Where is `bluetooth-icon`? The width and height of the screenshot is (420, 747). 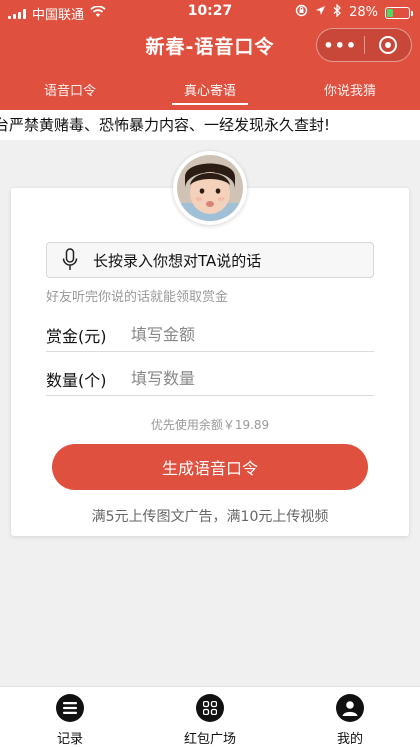 bluetooth-icon is located at coordinates (337, 12).